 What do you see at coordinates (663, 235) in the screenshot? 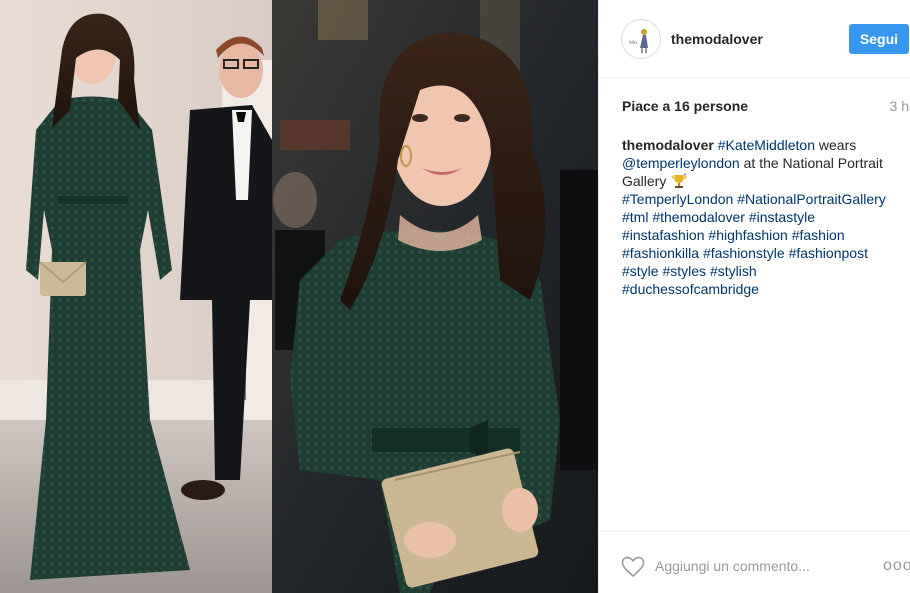
I see `hashtag-instafashion: #instafashion` at bounding box center [663, 235].